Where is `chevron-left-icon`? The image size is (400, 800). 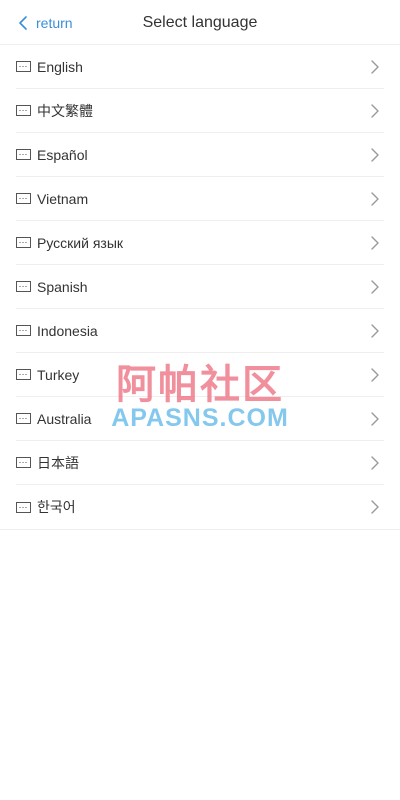 chevron-left-icon is located at coordinates (23, 22).